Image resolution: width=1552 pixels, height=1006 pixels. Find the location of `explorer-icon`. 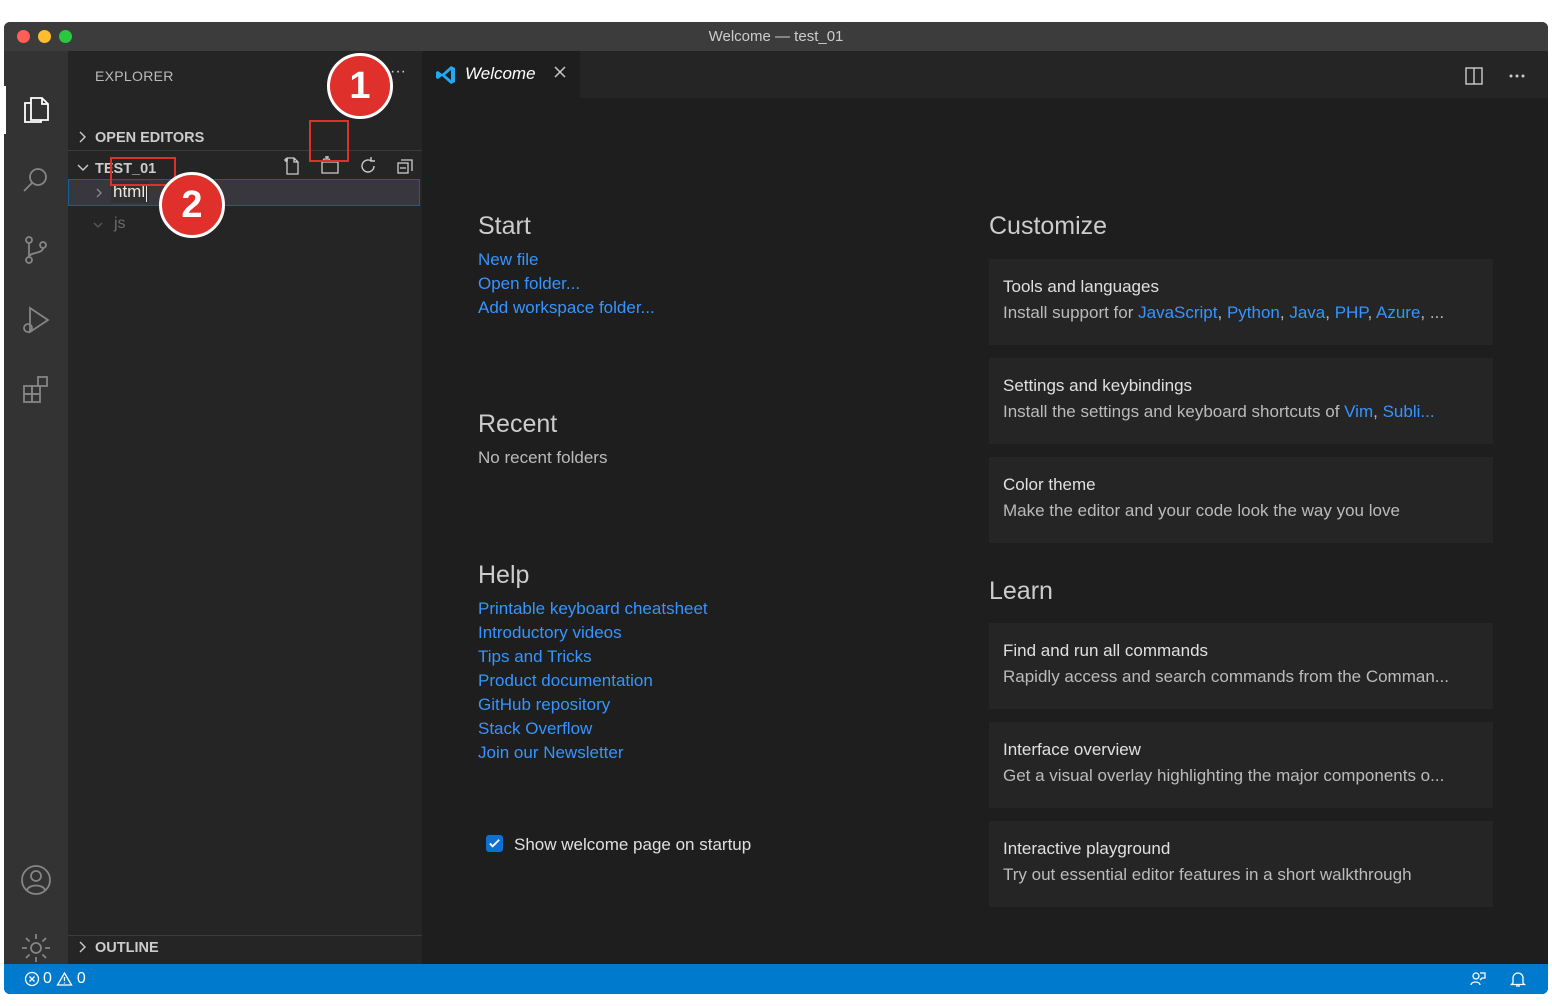

explorer-icon is located at coordinates (36, 110).